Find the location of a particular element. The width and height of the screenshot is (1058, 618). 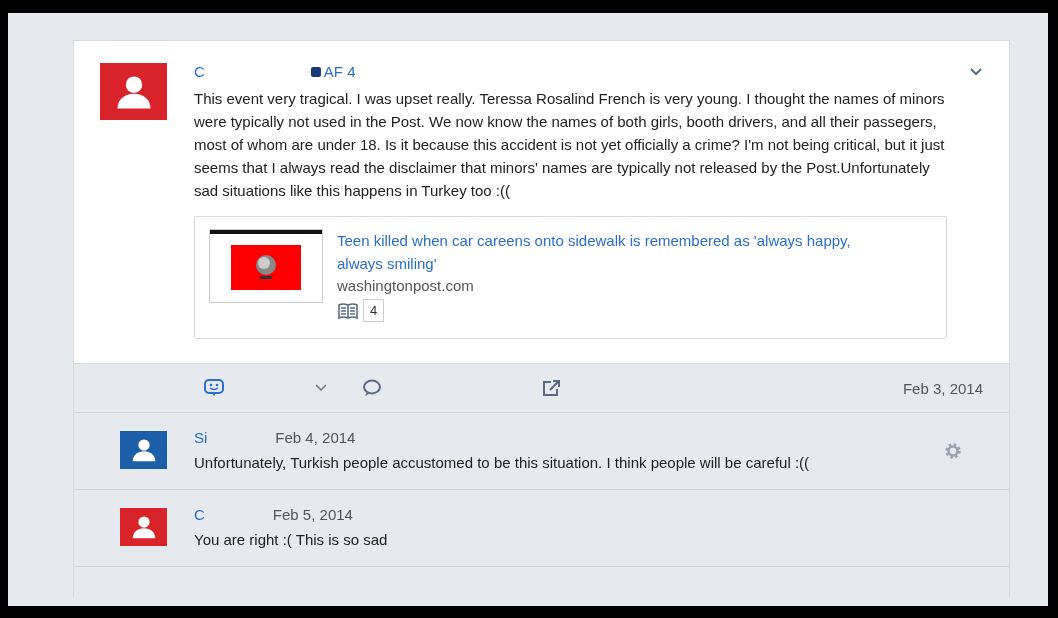

reply-text: You are right :( This is so sad is located at coordinates (291, 539).